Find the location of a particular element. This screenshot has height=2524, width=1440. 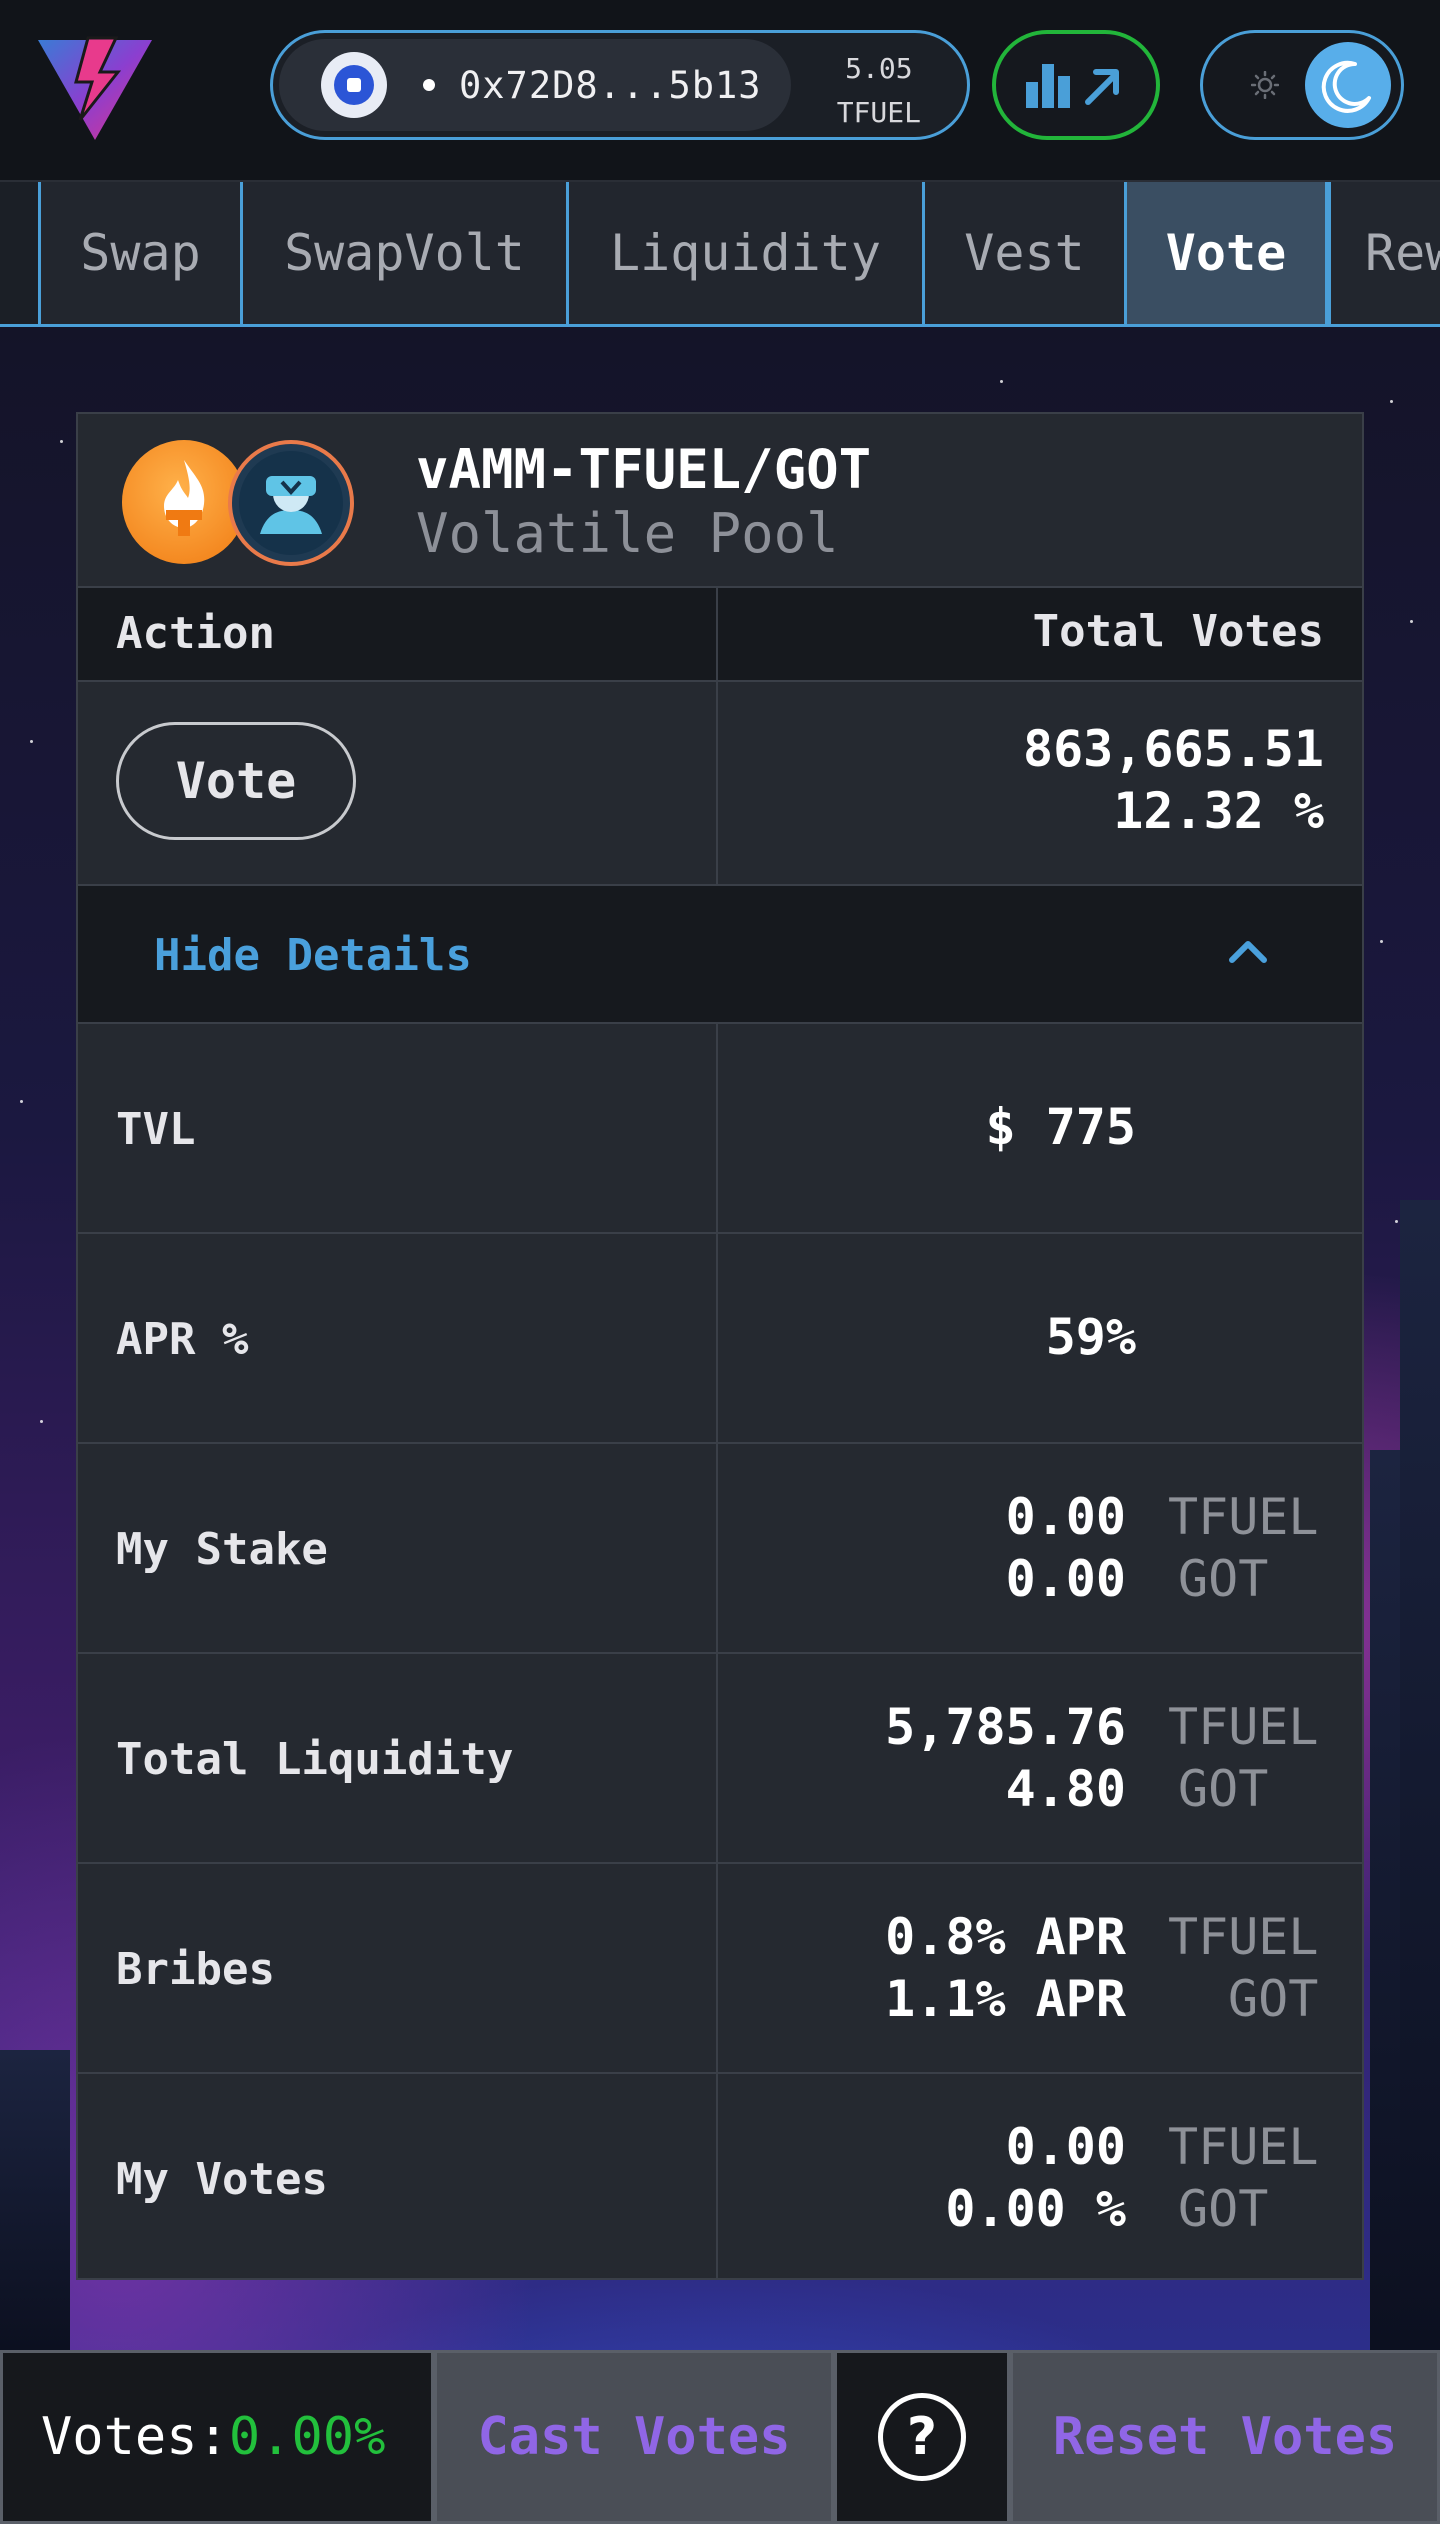

pool-type: Volatile Pool is located at coordinates (627, 533).